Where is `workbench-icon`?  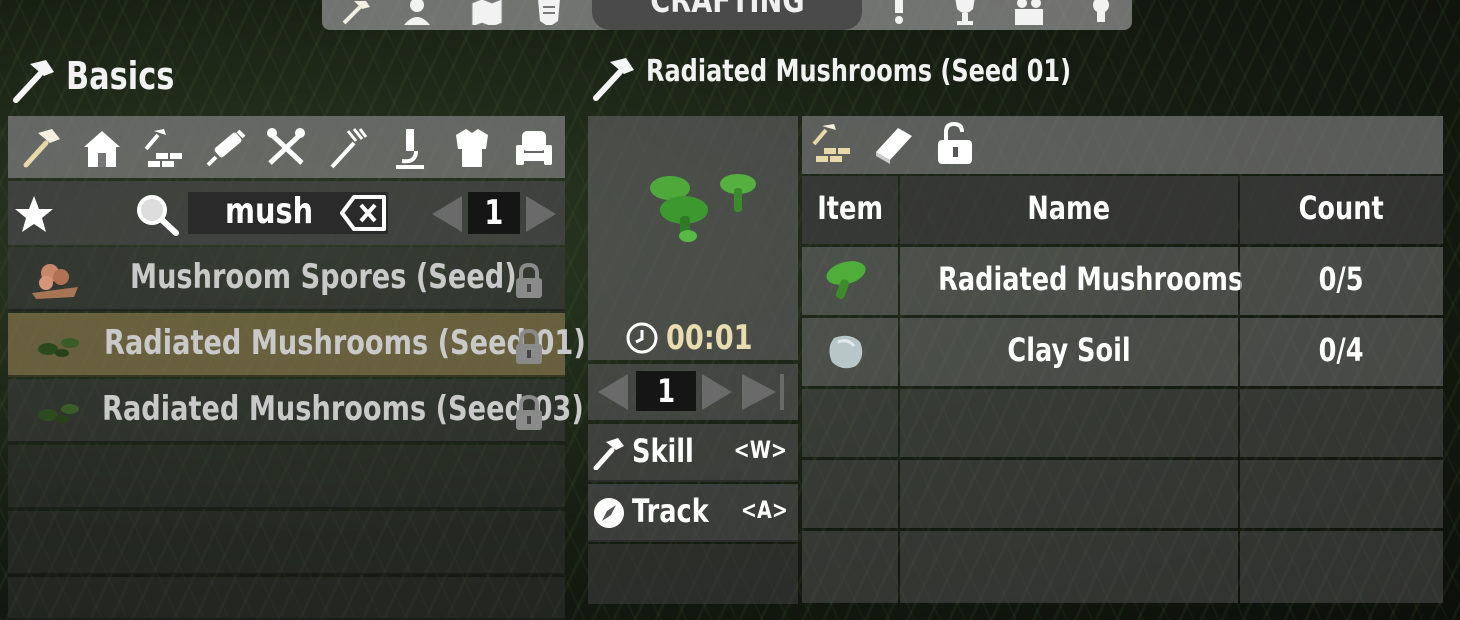 workbench-icon is located at coordinates (832, 144).